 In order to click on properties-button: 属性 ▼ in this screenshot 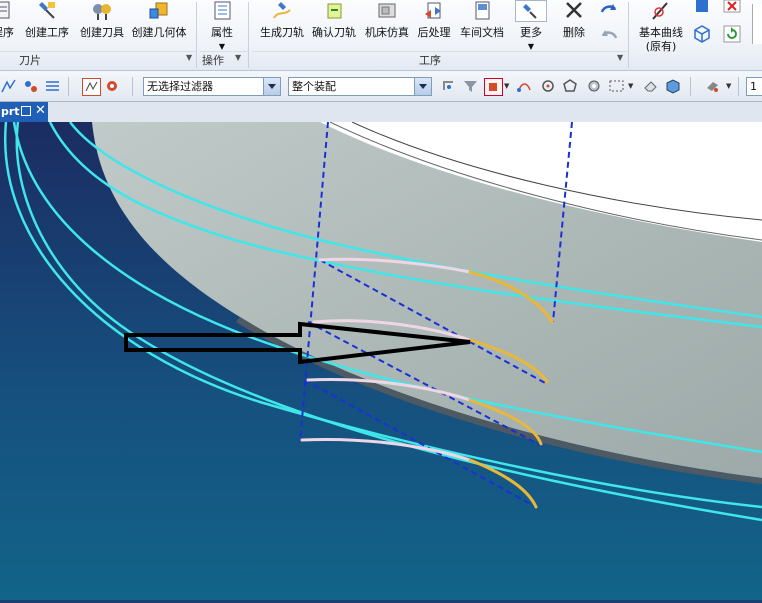, I will do `click(222, 26)`.